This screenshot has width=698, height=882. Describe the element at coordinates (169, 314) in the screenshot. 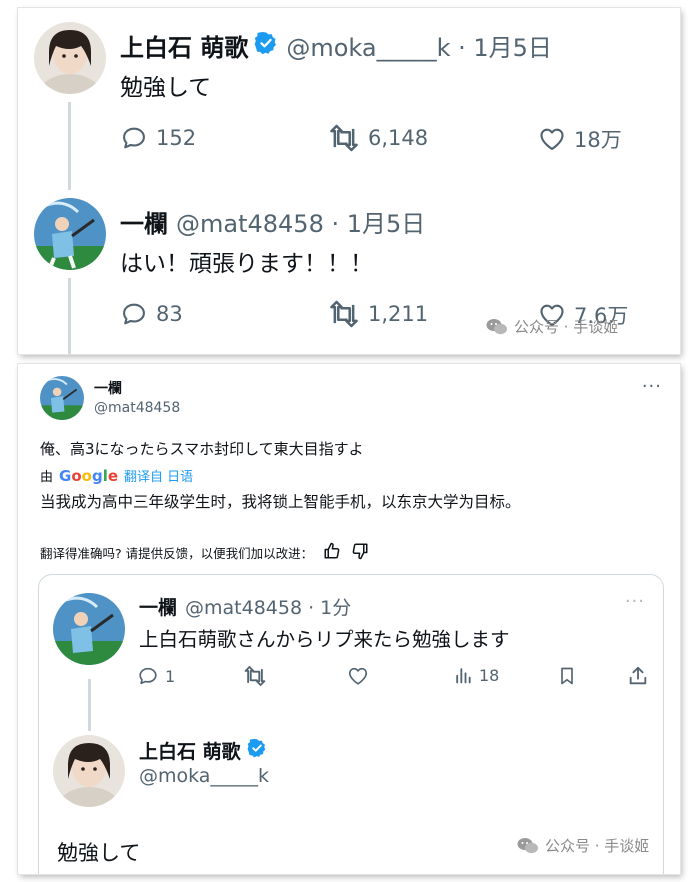

I see `reply-count: 83` at that location.